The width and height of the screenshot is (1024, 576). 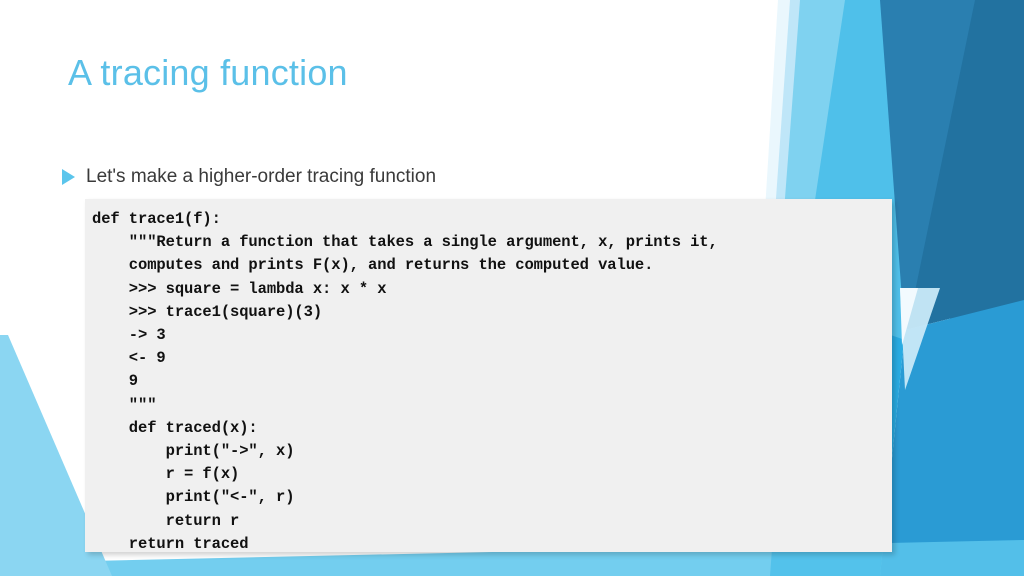 I want to click on code-line: >>> trace1(square)(3), so click(x=207, y=311).